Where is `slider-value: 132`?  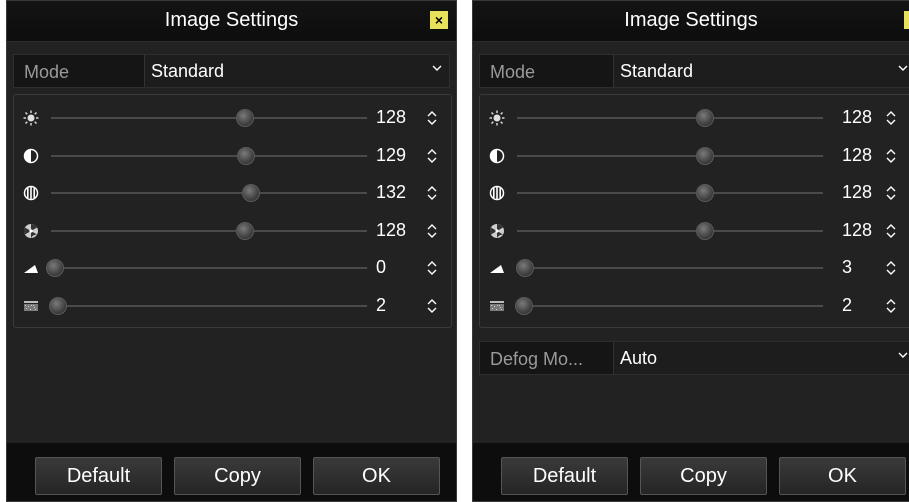
slider-value: 132 is located at coordinates (391, 192).